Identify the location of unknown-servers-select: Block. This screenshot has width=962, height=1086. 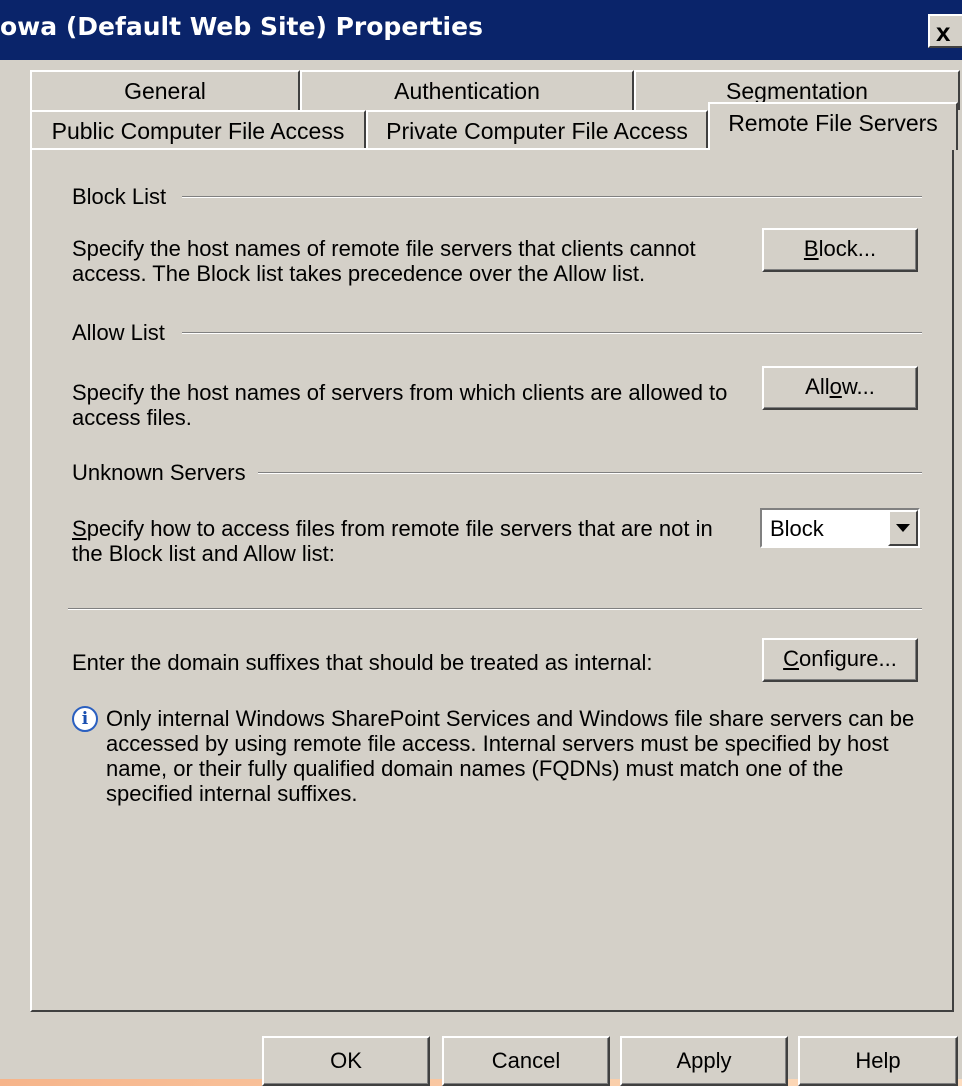
(840, 528).